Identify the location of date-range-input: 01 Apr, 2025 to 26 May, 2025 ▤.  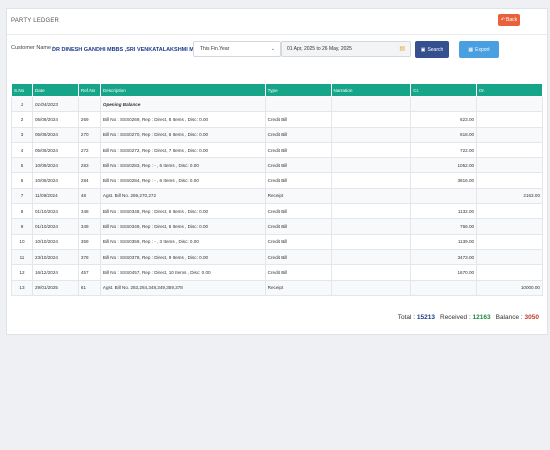
(346, 49).